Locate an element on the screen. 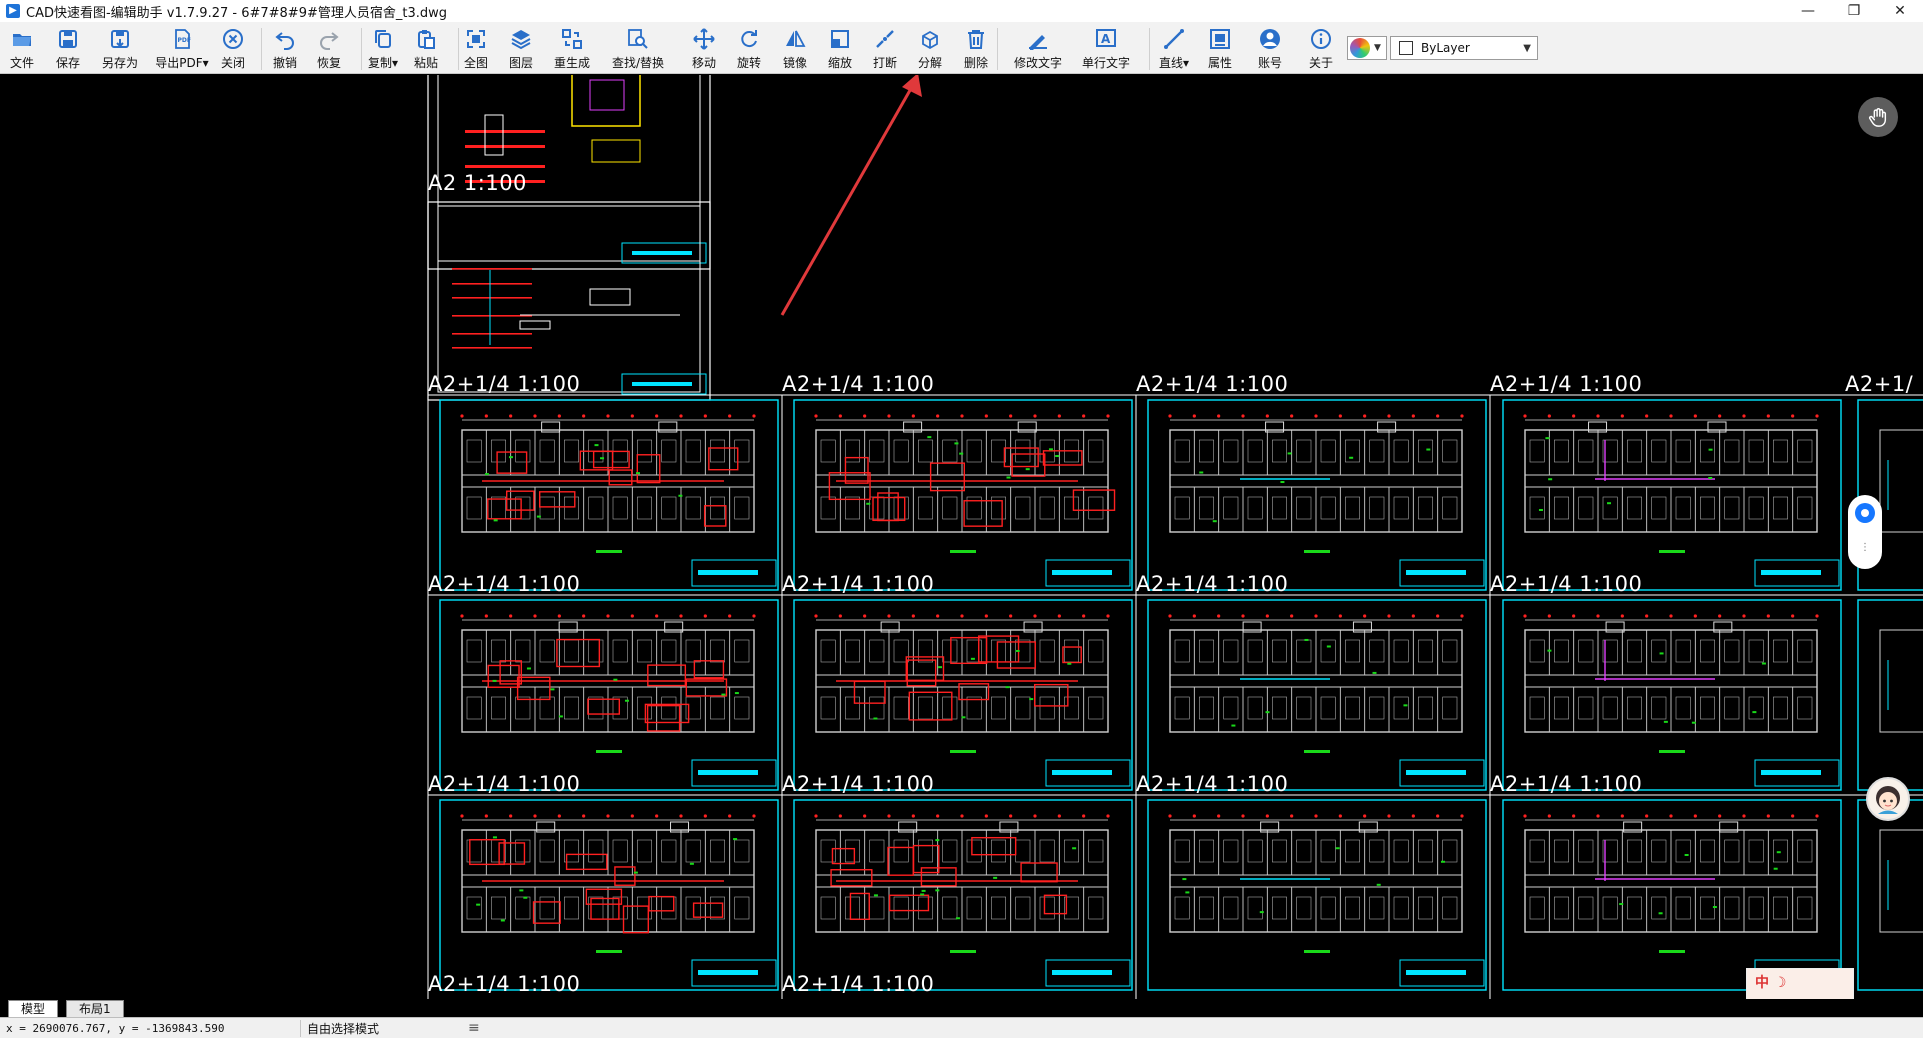  sheet-scale-label: A2+1/ is located at coordinates (1879, 384).